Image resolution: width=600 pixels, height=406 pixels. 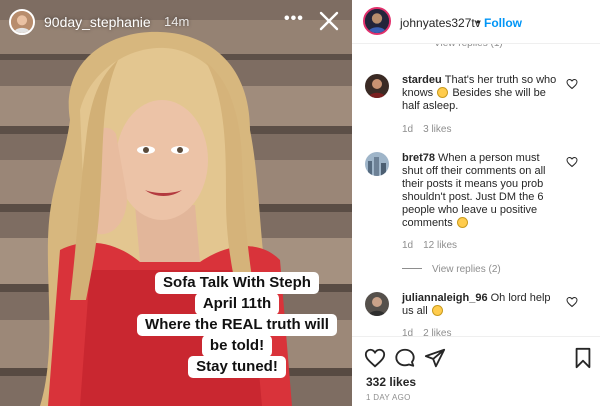 I want to click on eye-roll-emoji-icon, so click(x=437, y=310).